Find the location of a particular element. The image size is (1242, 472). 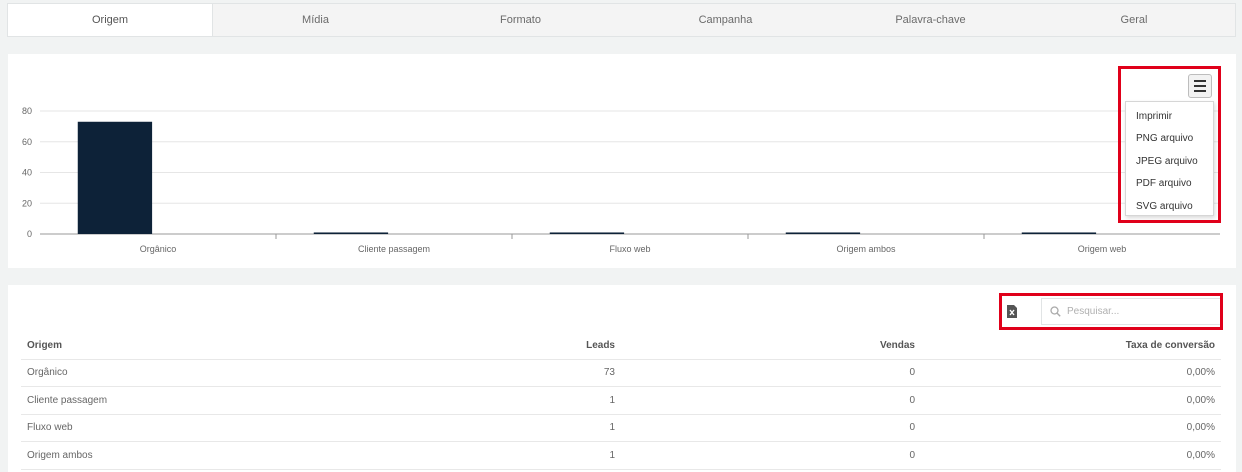

table-row: Cliente passagem 1 0 0,00% is located at coordinates (621, 400).